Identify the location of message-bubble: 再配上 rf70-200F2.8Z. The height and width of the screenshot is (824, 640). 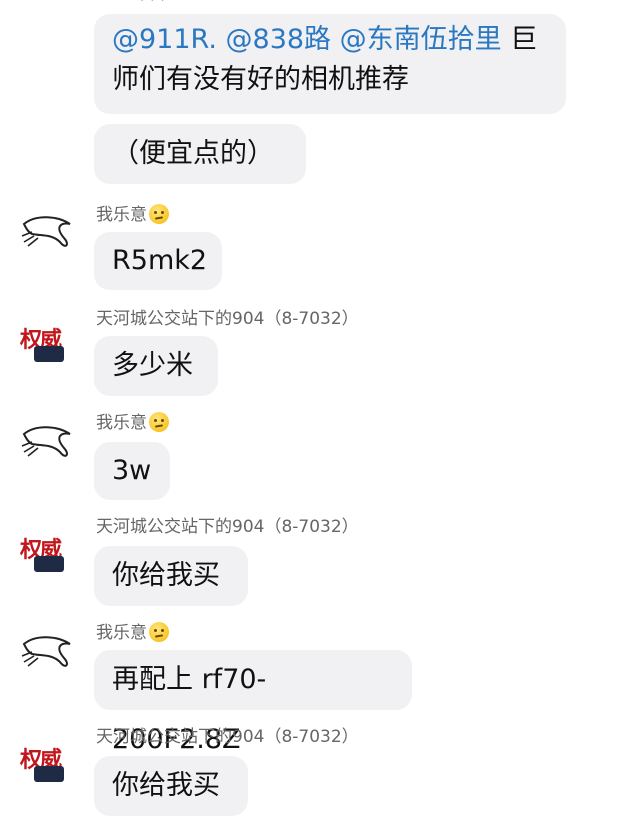
(253, 702).